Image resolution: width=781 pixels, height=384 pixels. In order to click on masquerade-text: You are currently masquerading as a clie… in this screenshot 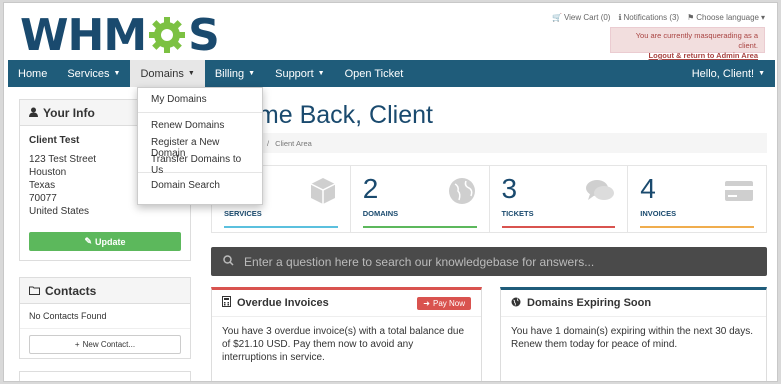, I will do `click(696, 40)`.